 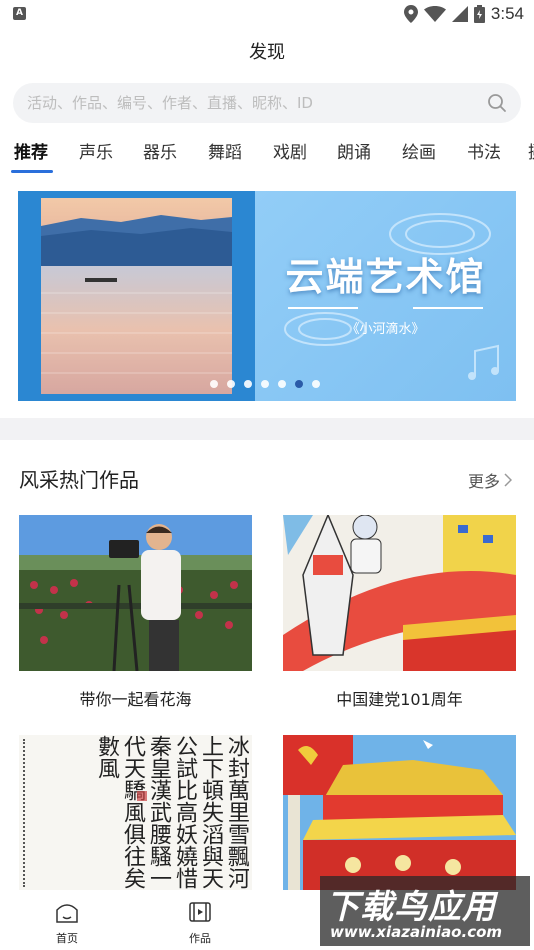 I want to click on banner-left-panel, so click(x=136, y=296).